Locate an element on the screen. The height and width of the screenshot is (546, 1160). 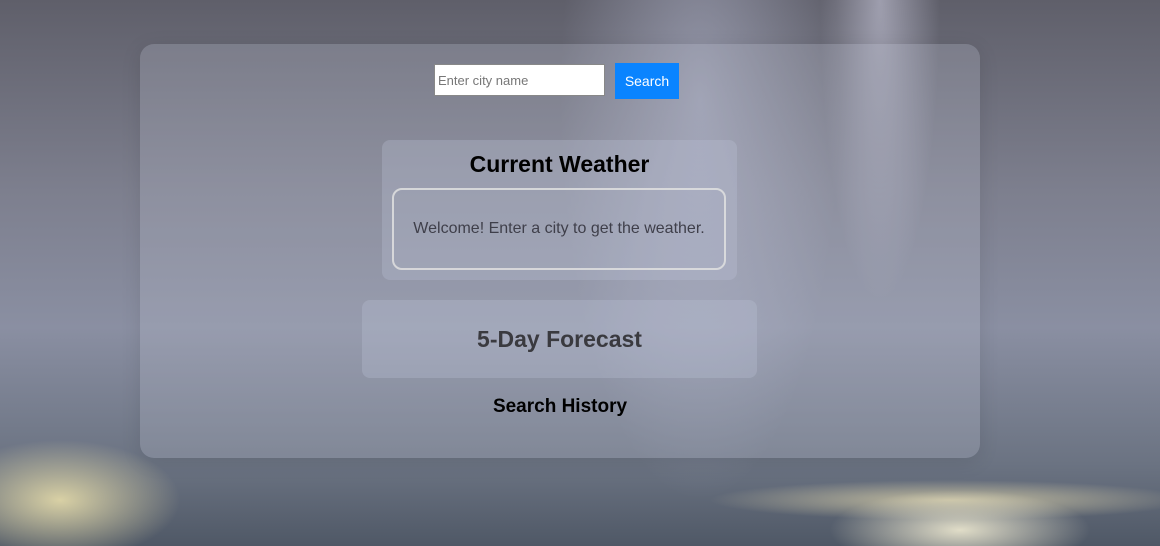
forecast-title: 5-Day Forecast is located at coordinates (559, 338).